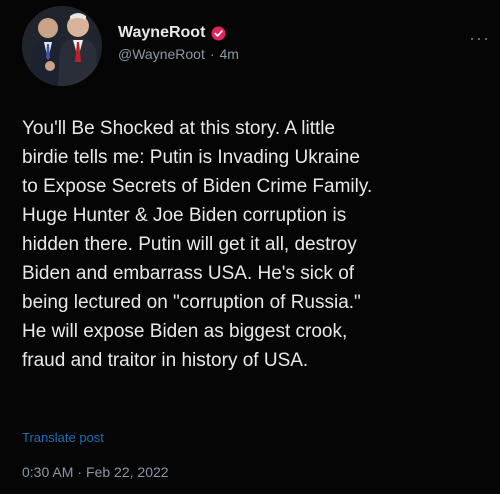  What do you see at coordinates (48, 472) in the screenshot?
I see `post-time: 0:30 AM` at bounding box center [48, 472].